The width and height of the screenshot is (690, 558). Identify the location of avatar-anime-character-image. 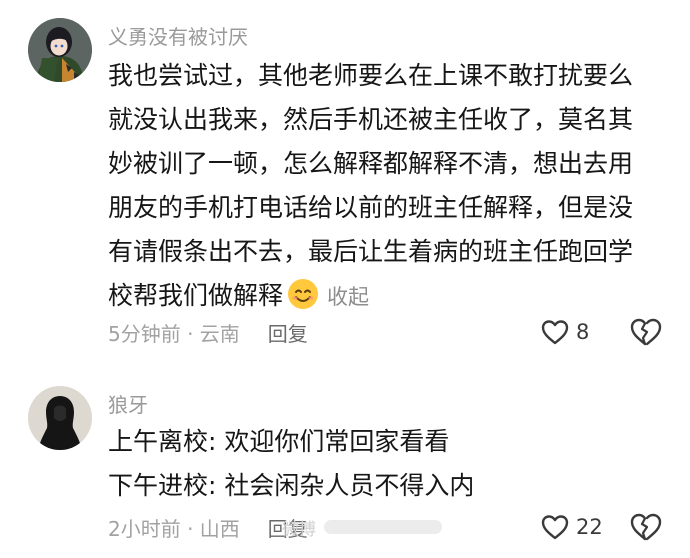
(60, 50).